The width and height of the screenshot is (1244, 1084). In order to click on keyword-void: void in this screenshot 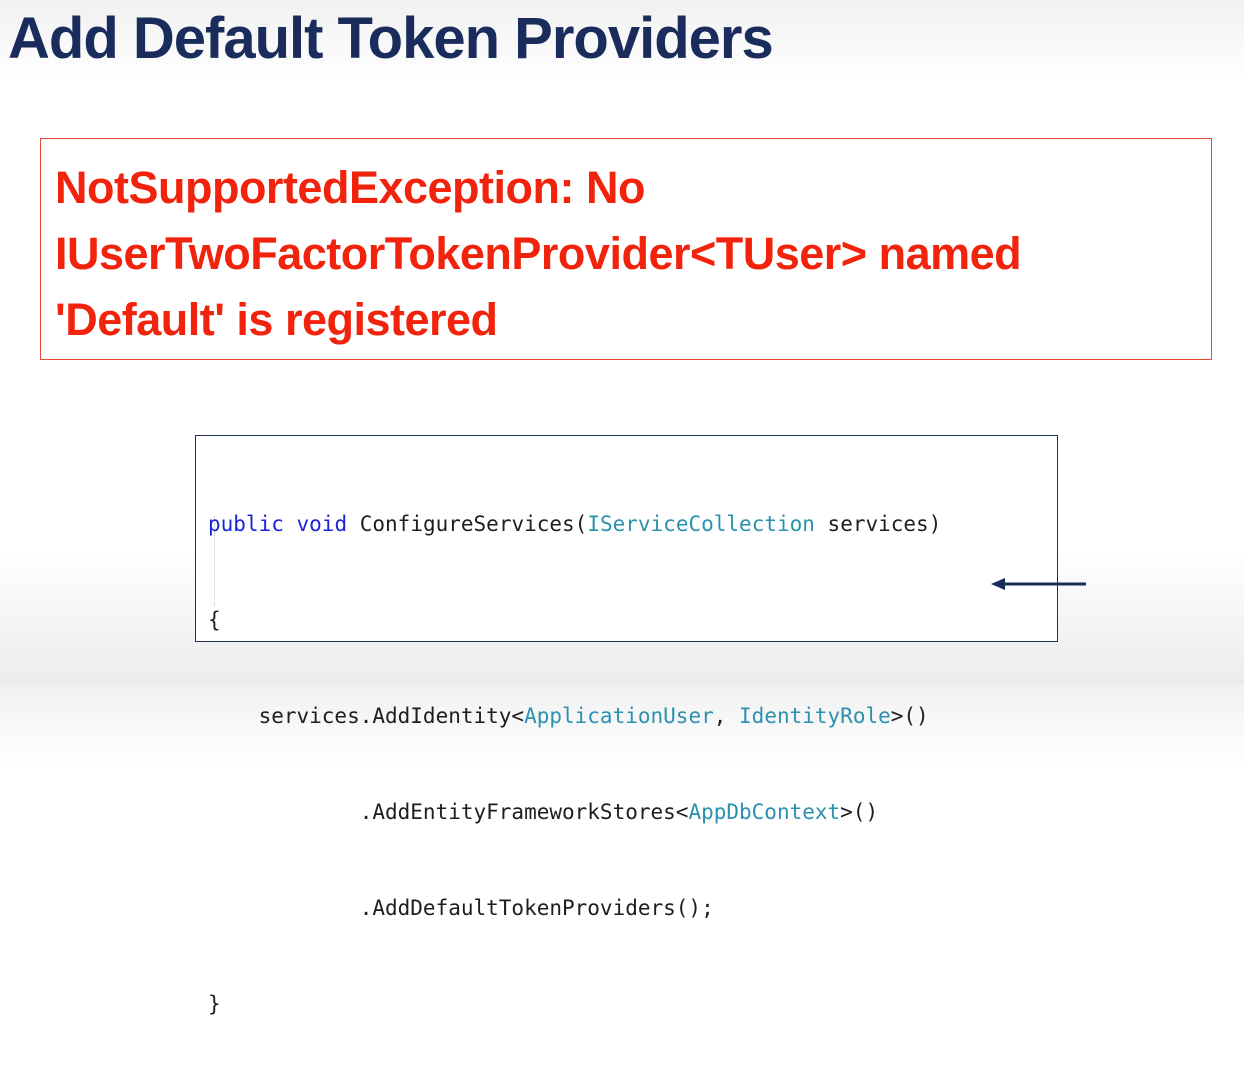, I will do `click(322, 524)`.